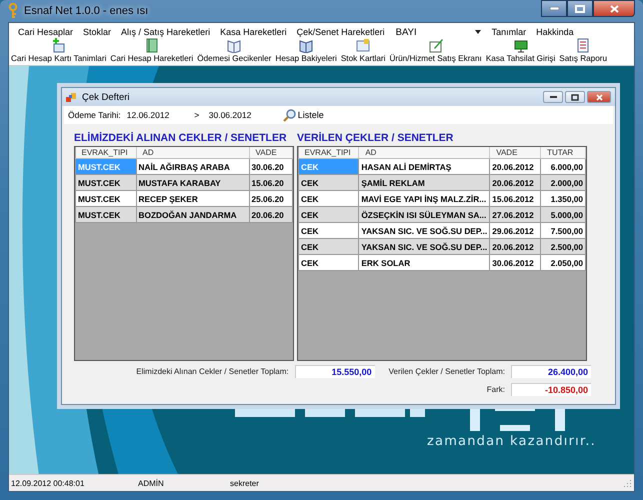 The width and height of the screenshot is (643, 500). What do you see at coordinates (303, 115) in the screenshot?
I see `list-button: Listele` at bounding box center [303, 115].